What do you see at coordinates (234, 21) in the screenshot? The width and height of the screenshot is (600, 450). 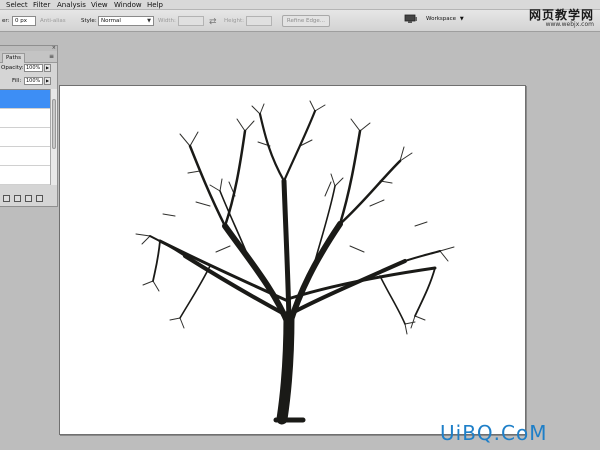 I see `height-label: Height:` at bounding box center [234, 21].